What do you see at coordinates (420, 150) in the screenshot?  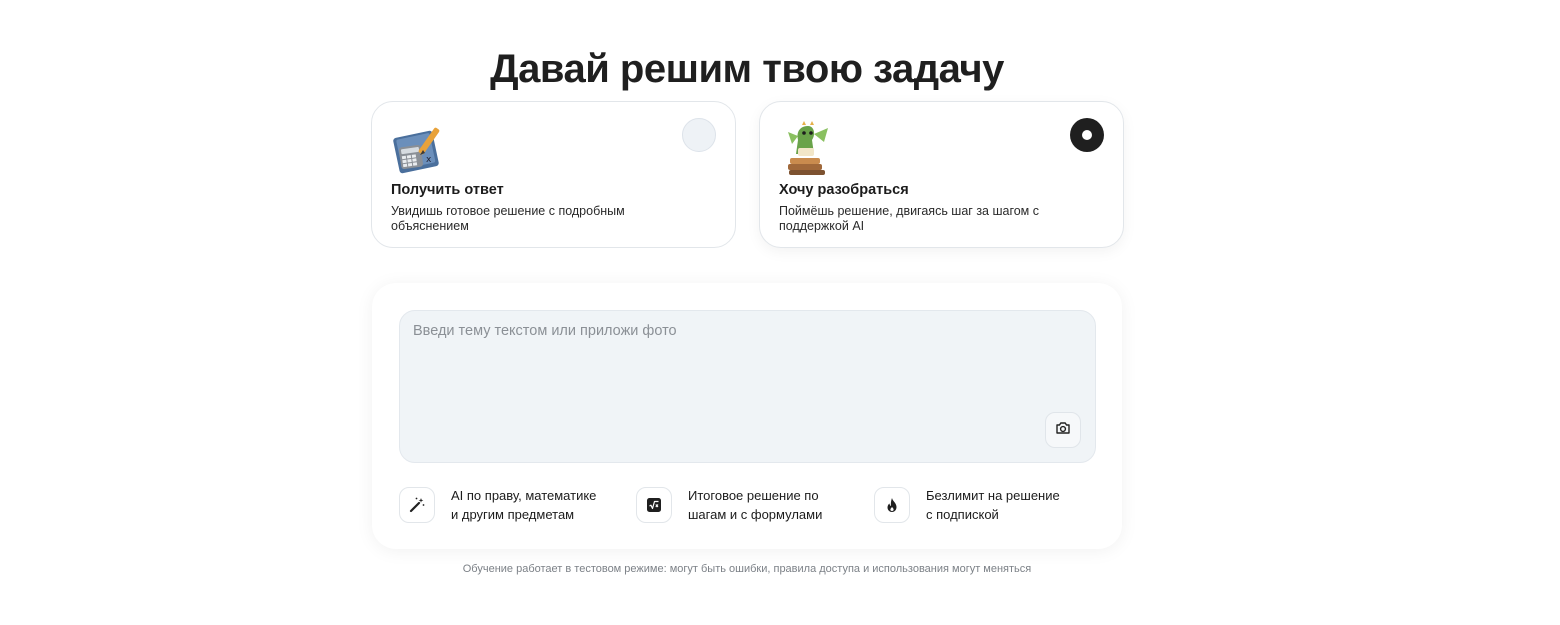 I see `notebook-calculator-illustration: x` at bounding box center [420, 150].